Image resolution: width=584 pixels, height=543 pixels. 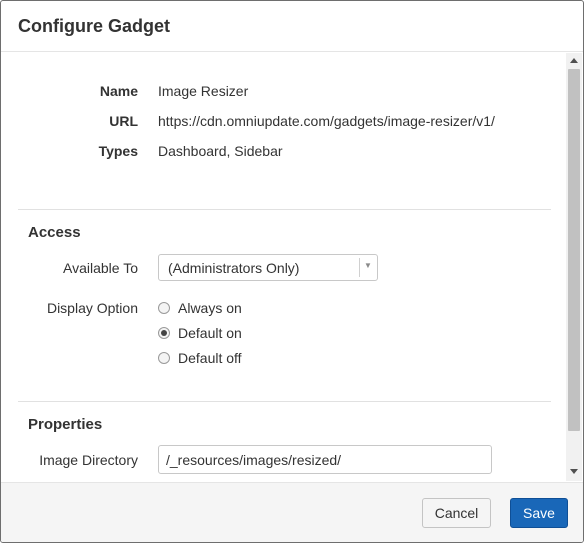 I want to click on scroll-up-arrow-icon, so click(x=574, y=60).